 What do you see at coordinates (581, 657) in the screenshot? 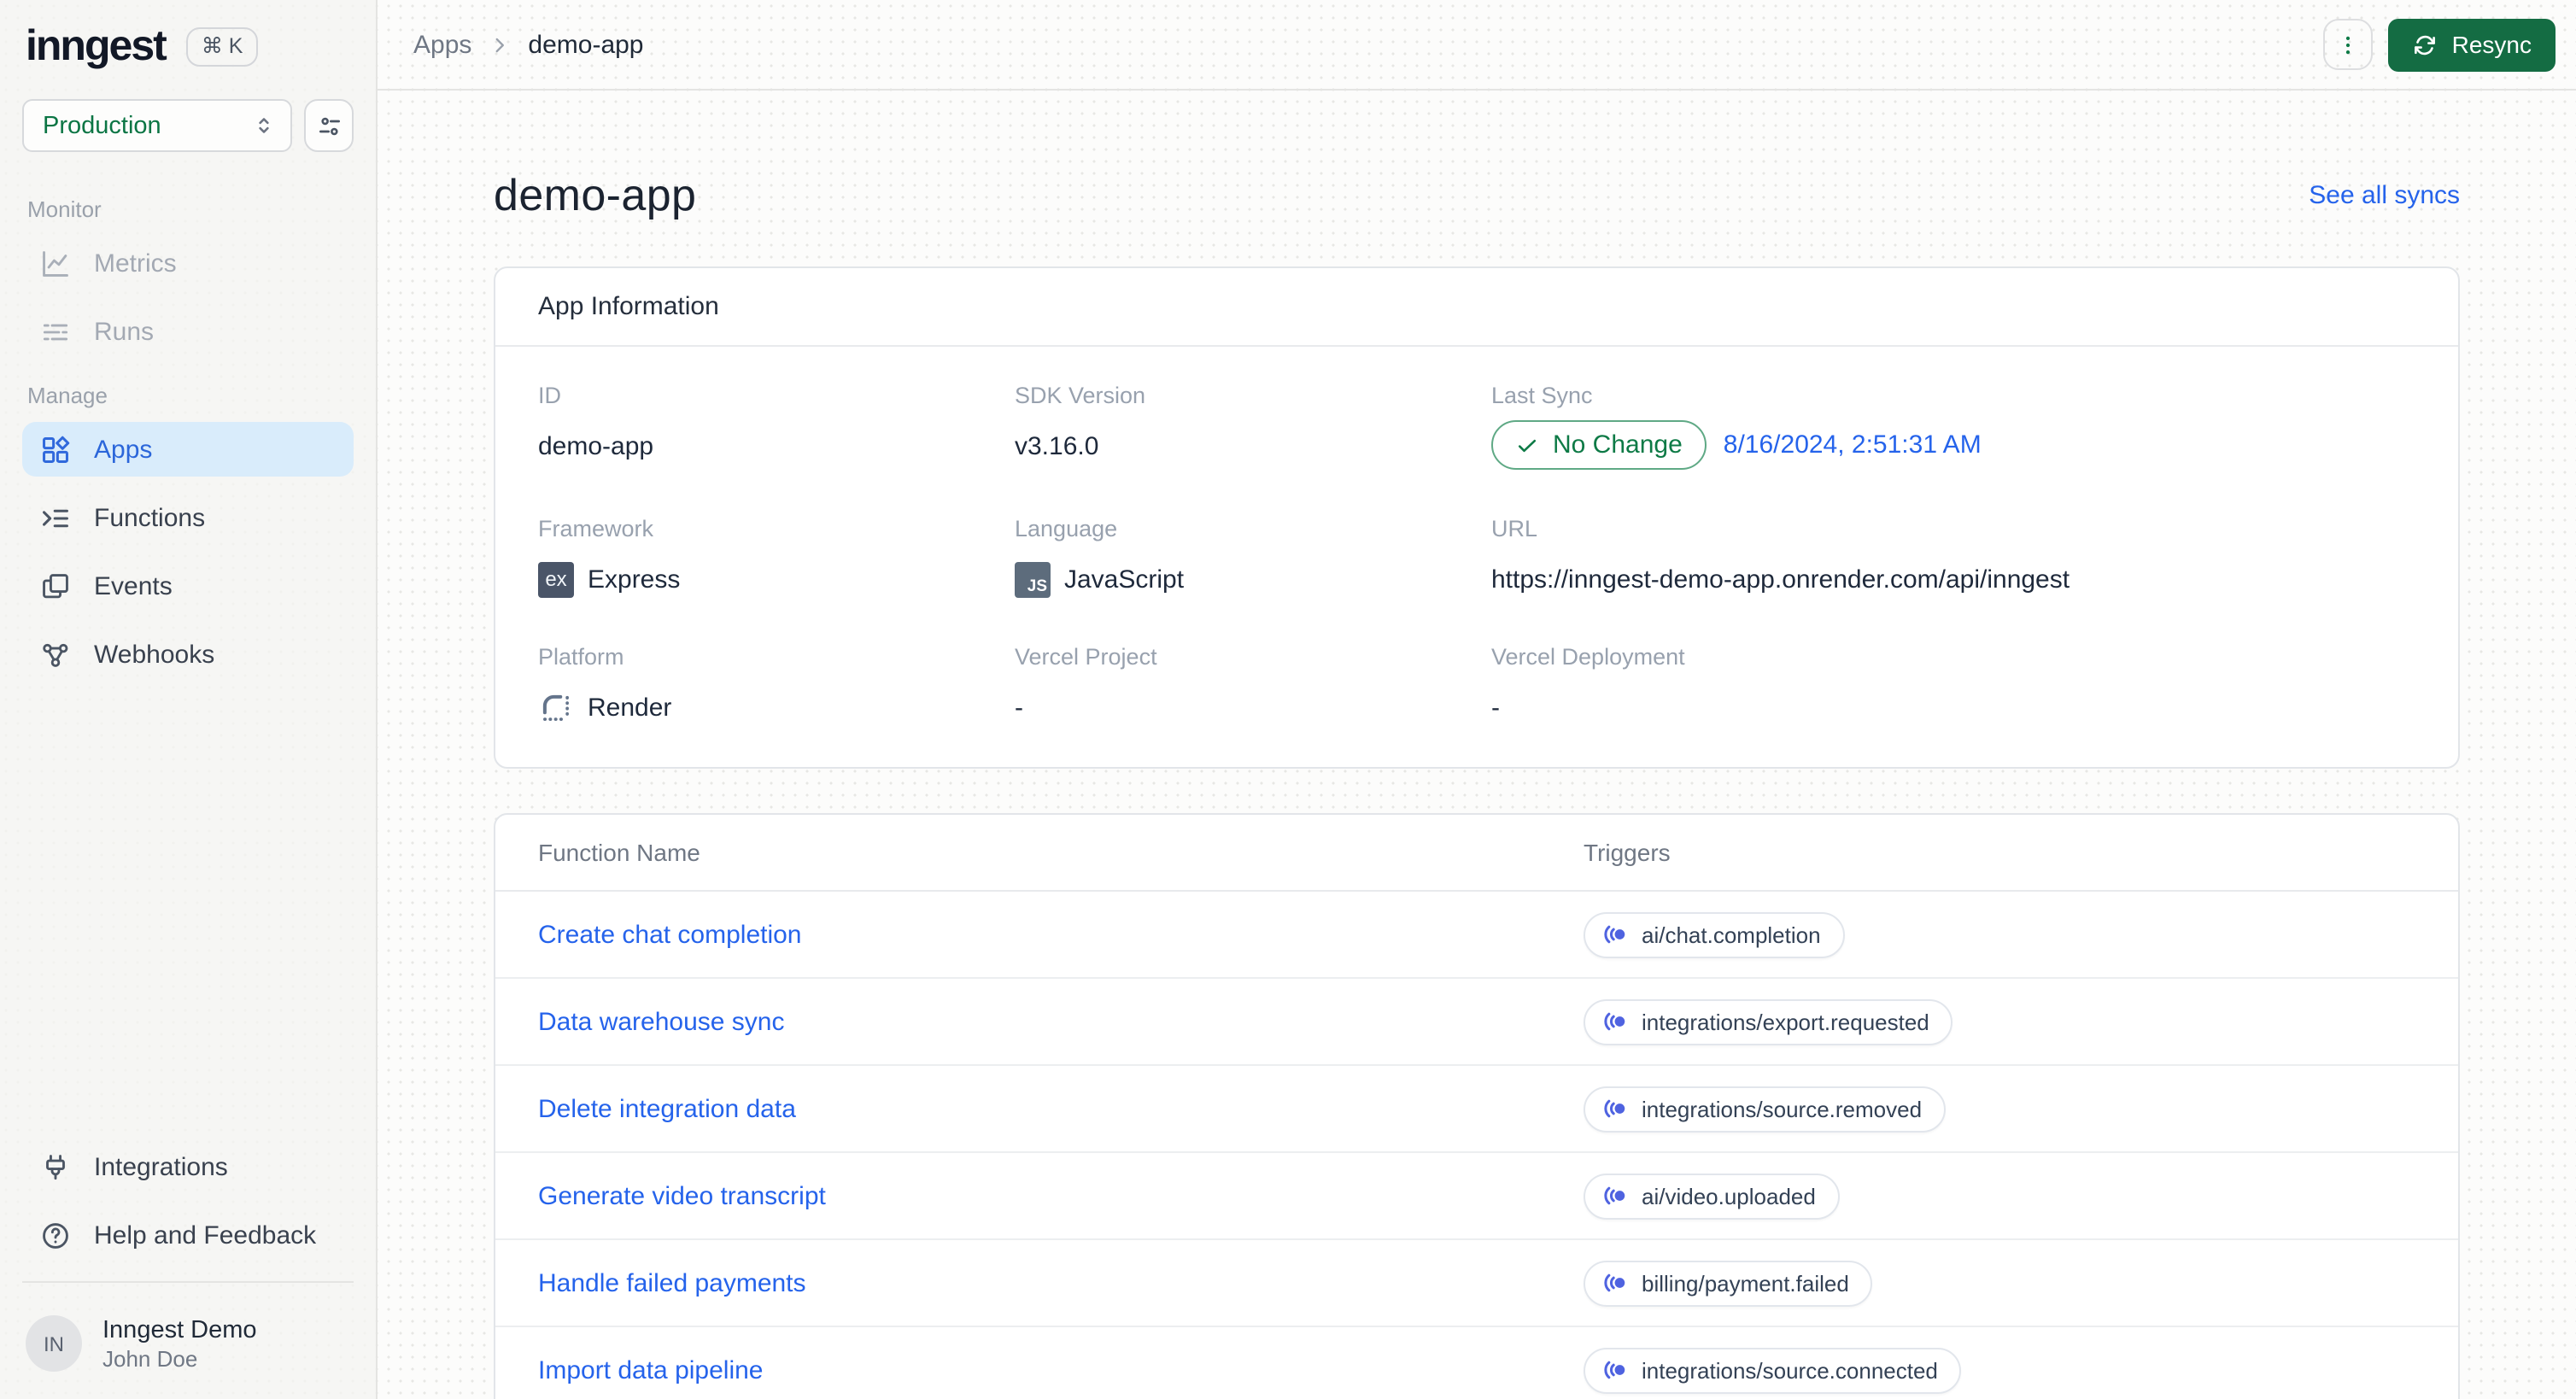
I see `field-label: Platform` at bounding box center [581, 657].